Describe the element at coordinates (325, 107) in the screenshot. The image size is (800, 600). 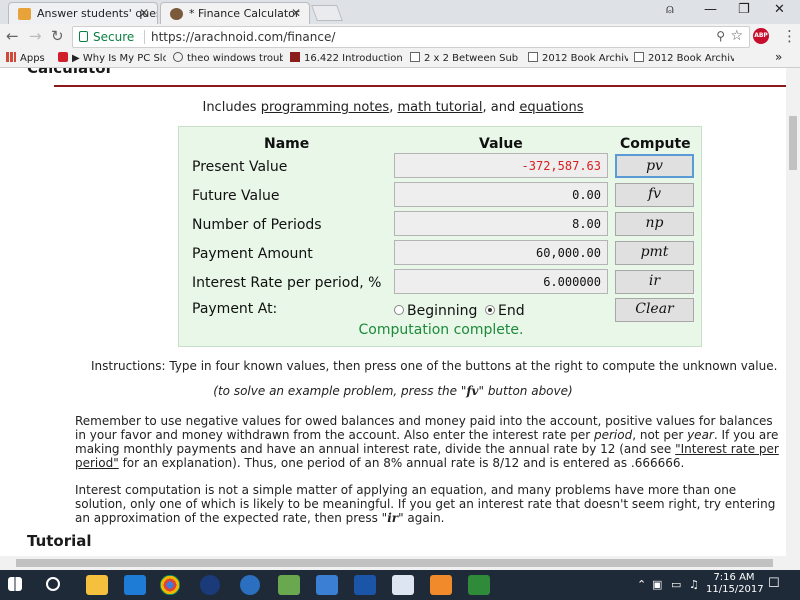
I see `programming-notes-link: programming notes` at that location.